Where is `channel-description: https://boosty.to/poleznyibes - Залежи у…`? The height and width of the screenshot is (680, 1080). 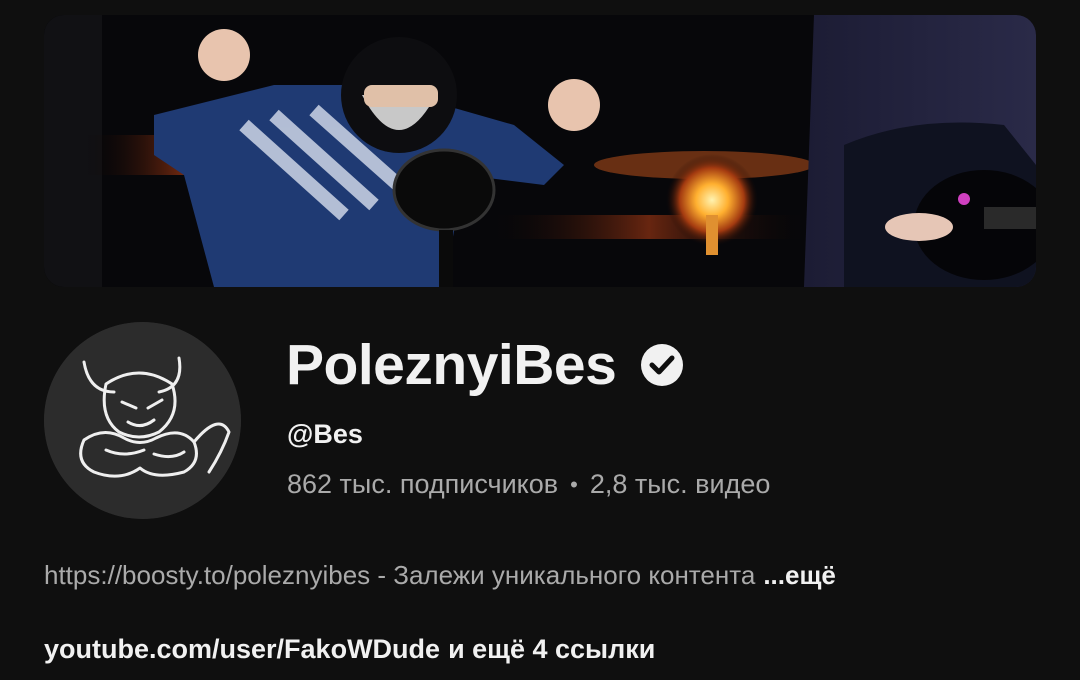 channel-description: https://boosty.to/poleznyibes - Залежи у… is located at coordinates (440, 575).